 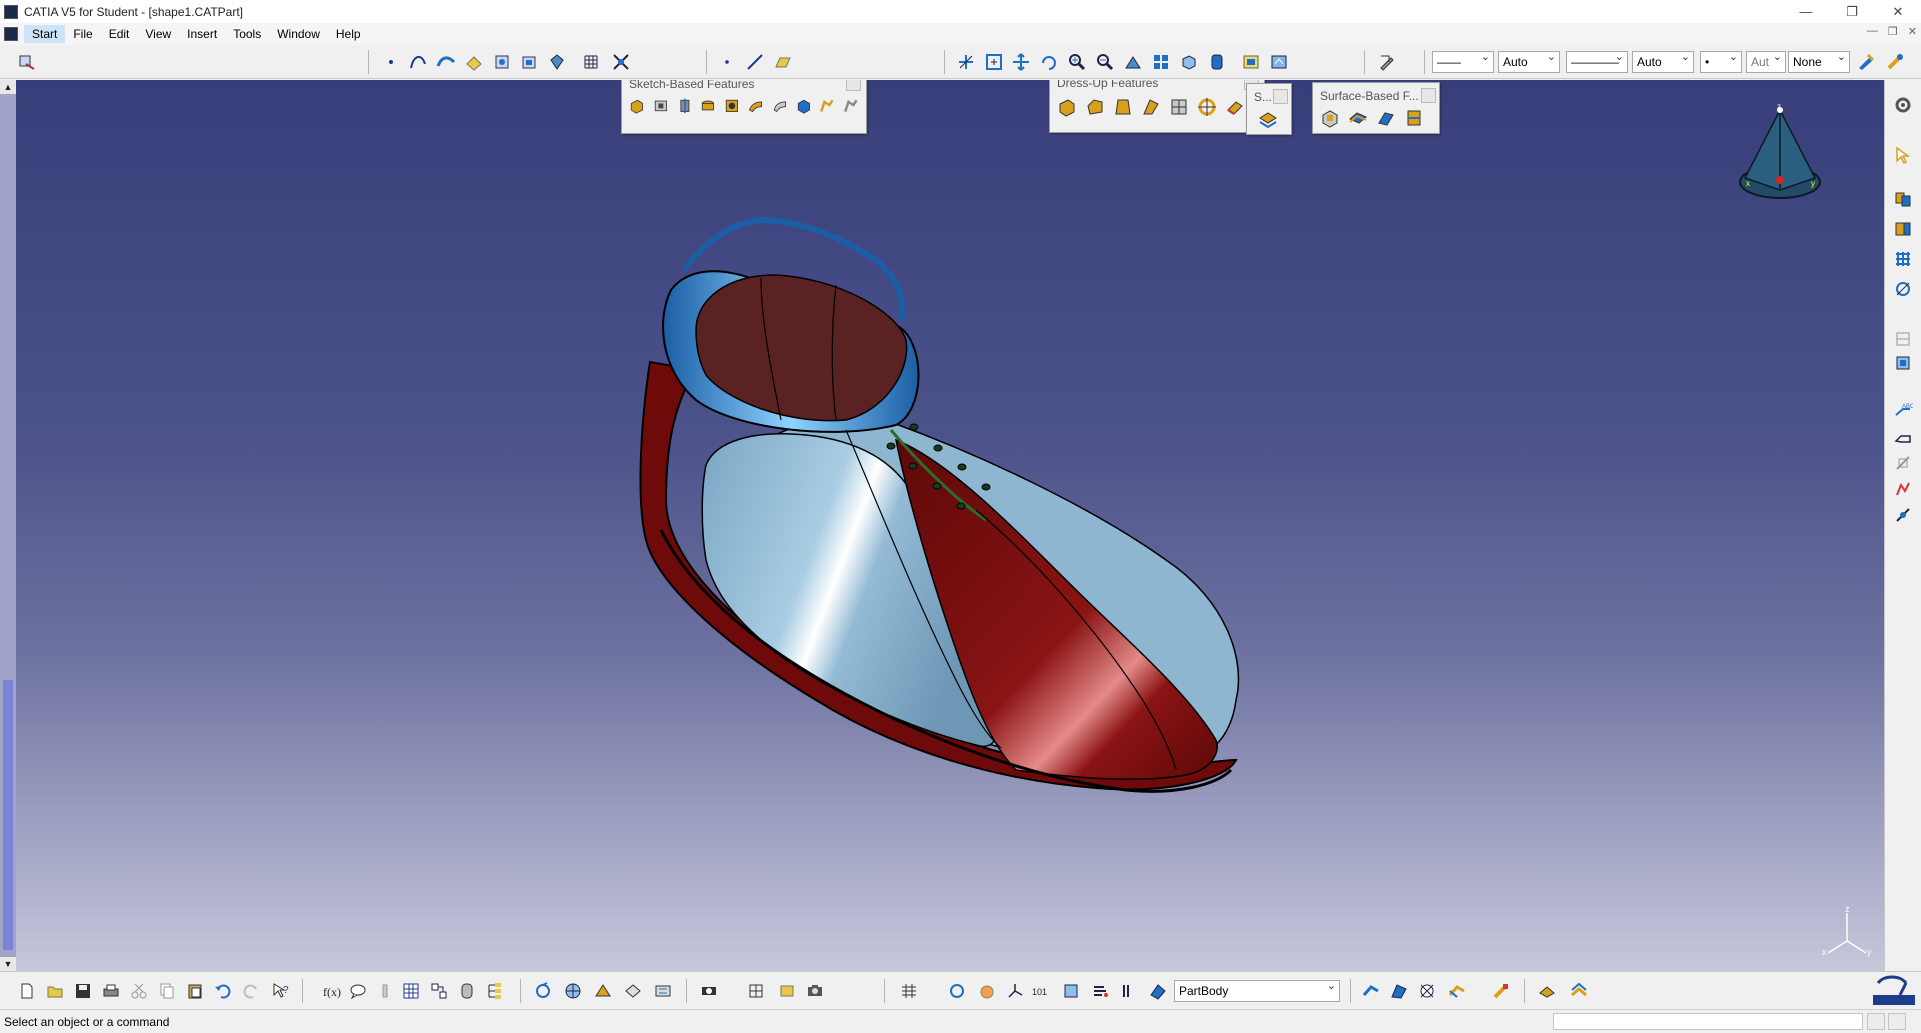 What do you see at coordinates (1912, 31) in the screenshot?
I see `doc-close-button: ✕` at bounding box center [1912, 31].